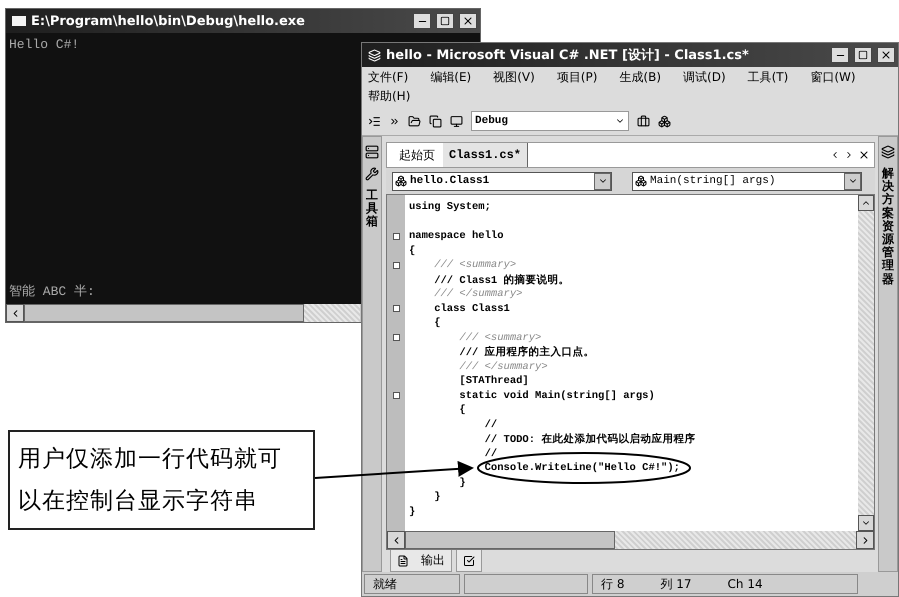 This screenshot has height=597, width=899. Describe the element at coordinates (389, 96) in the screenshot. I see `menu-item: 帮助(H)` at that location.